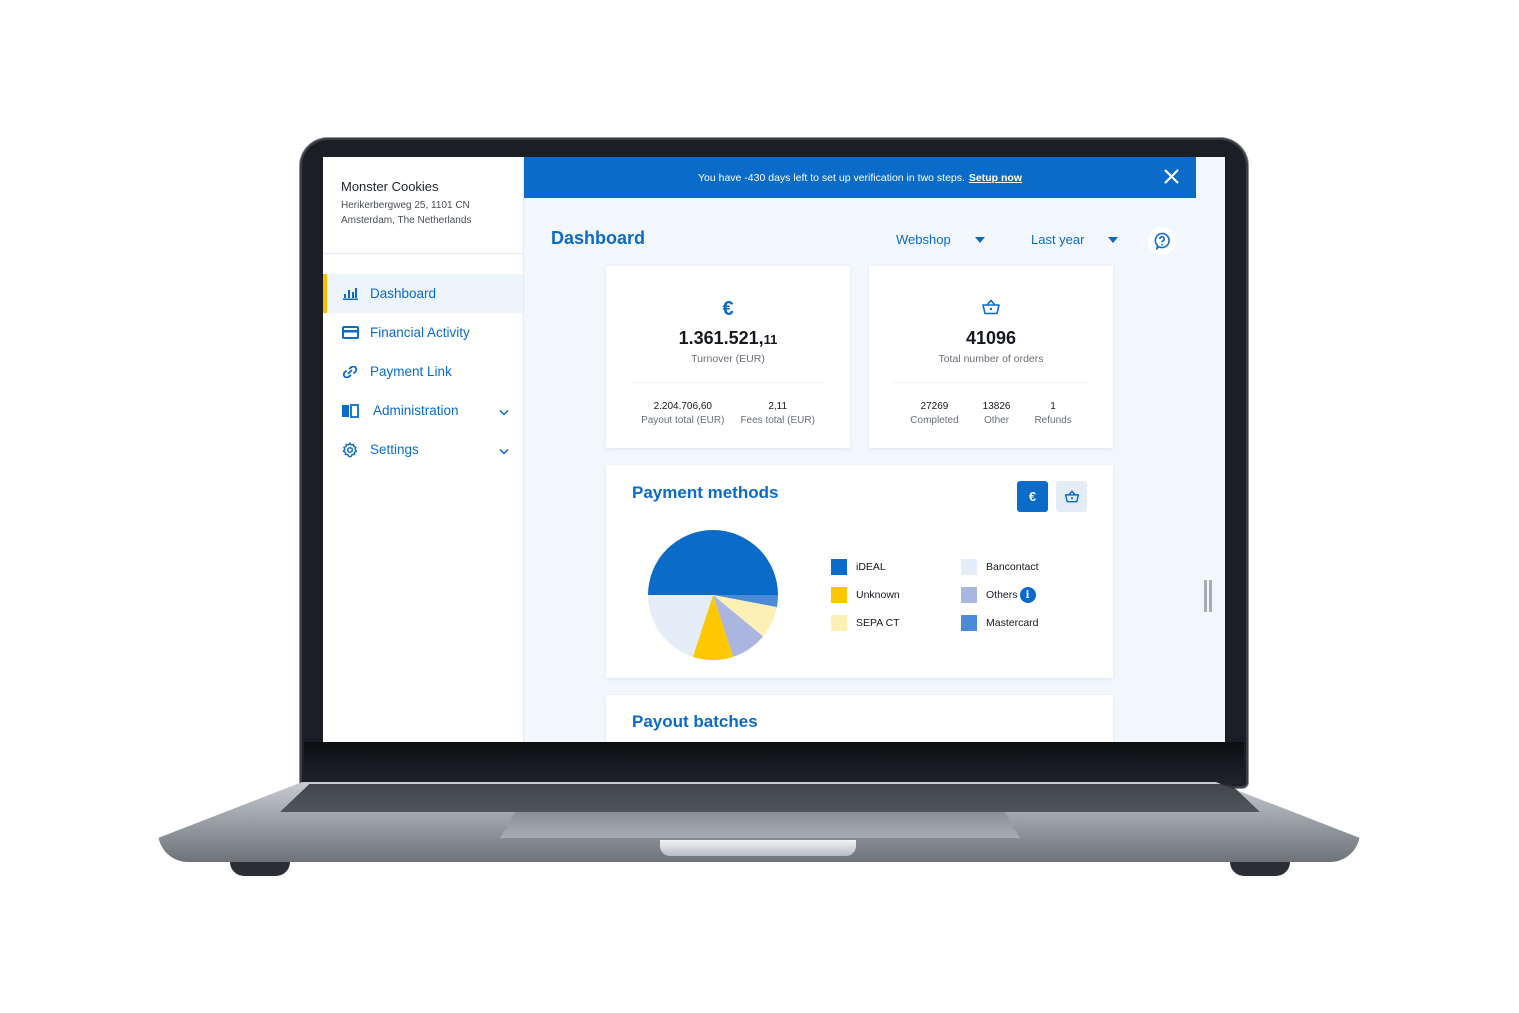 This screenshot has height=1013, width=1519. I want to click on laptop-notch, so click(758, 848).